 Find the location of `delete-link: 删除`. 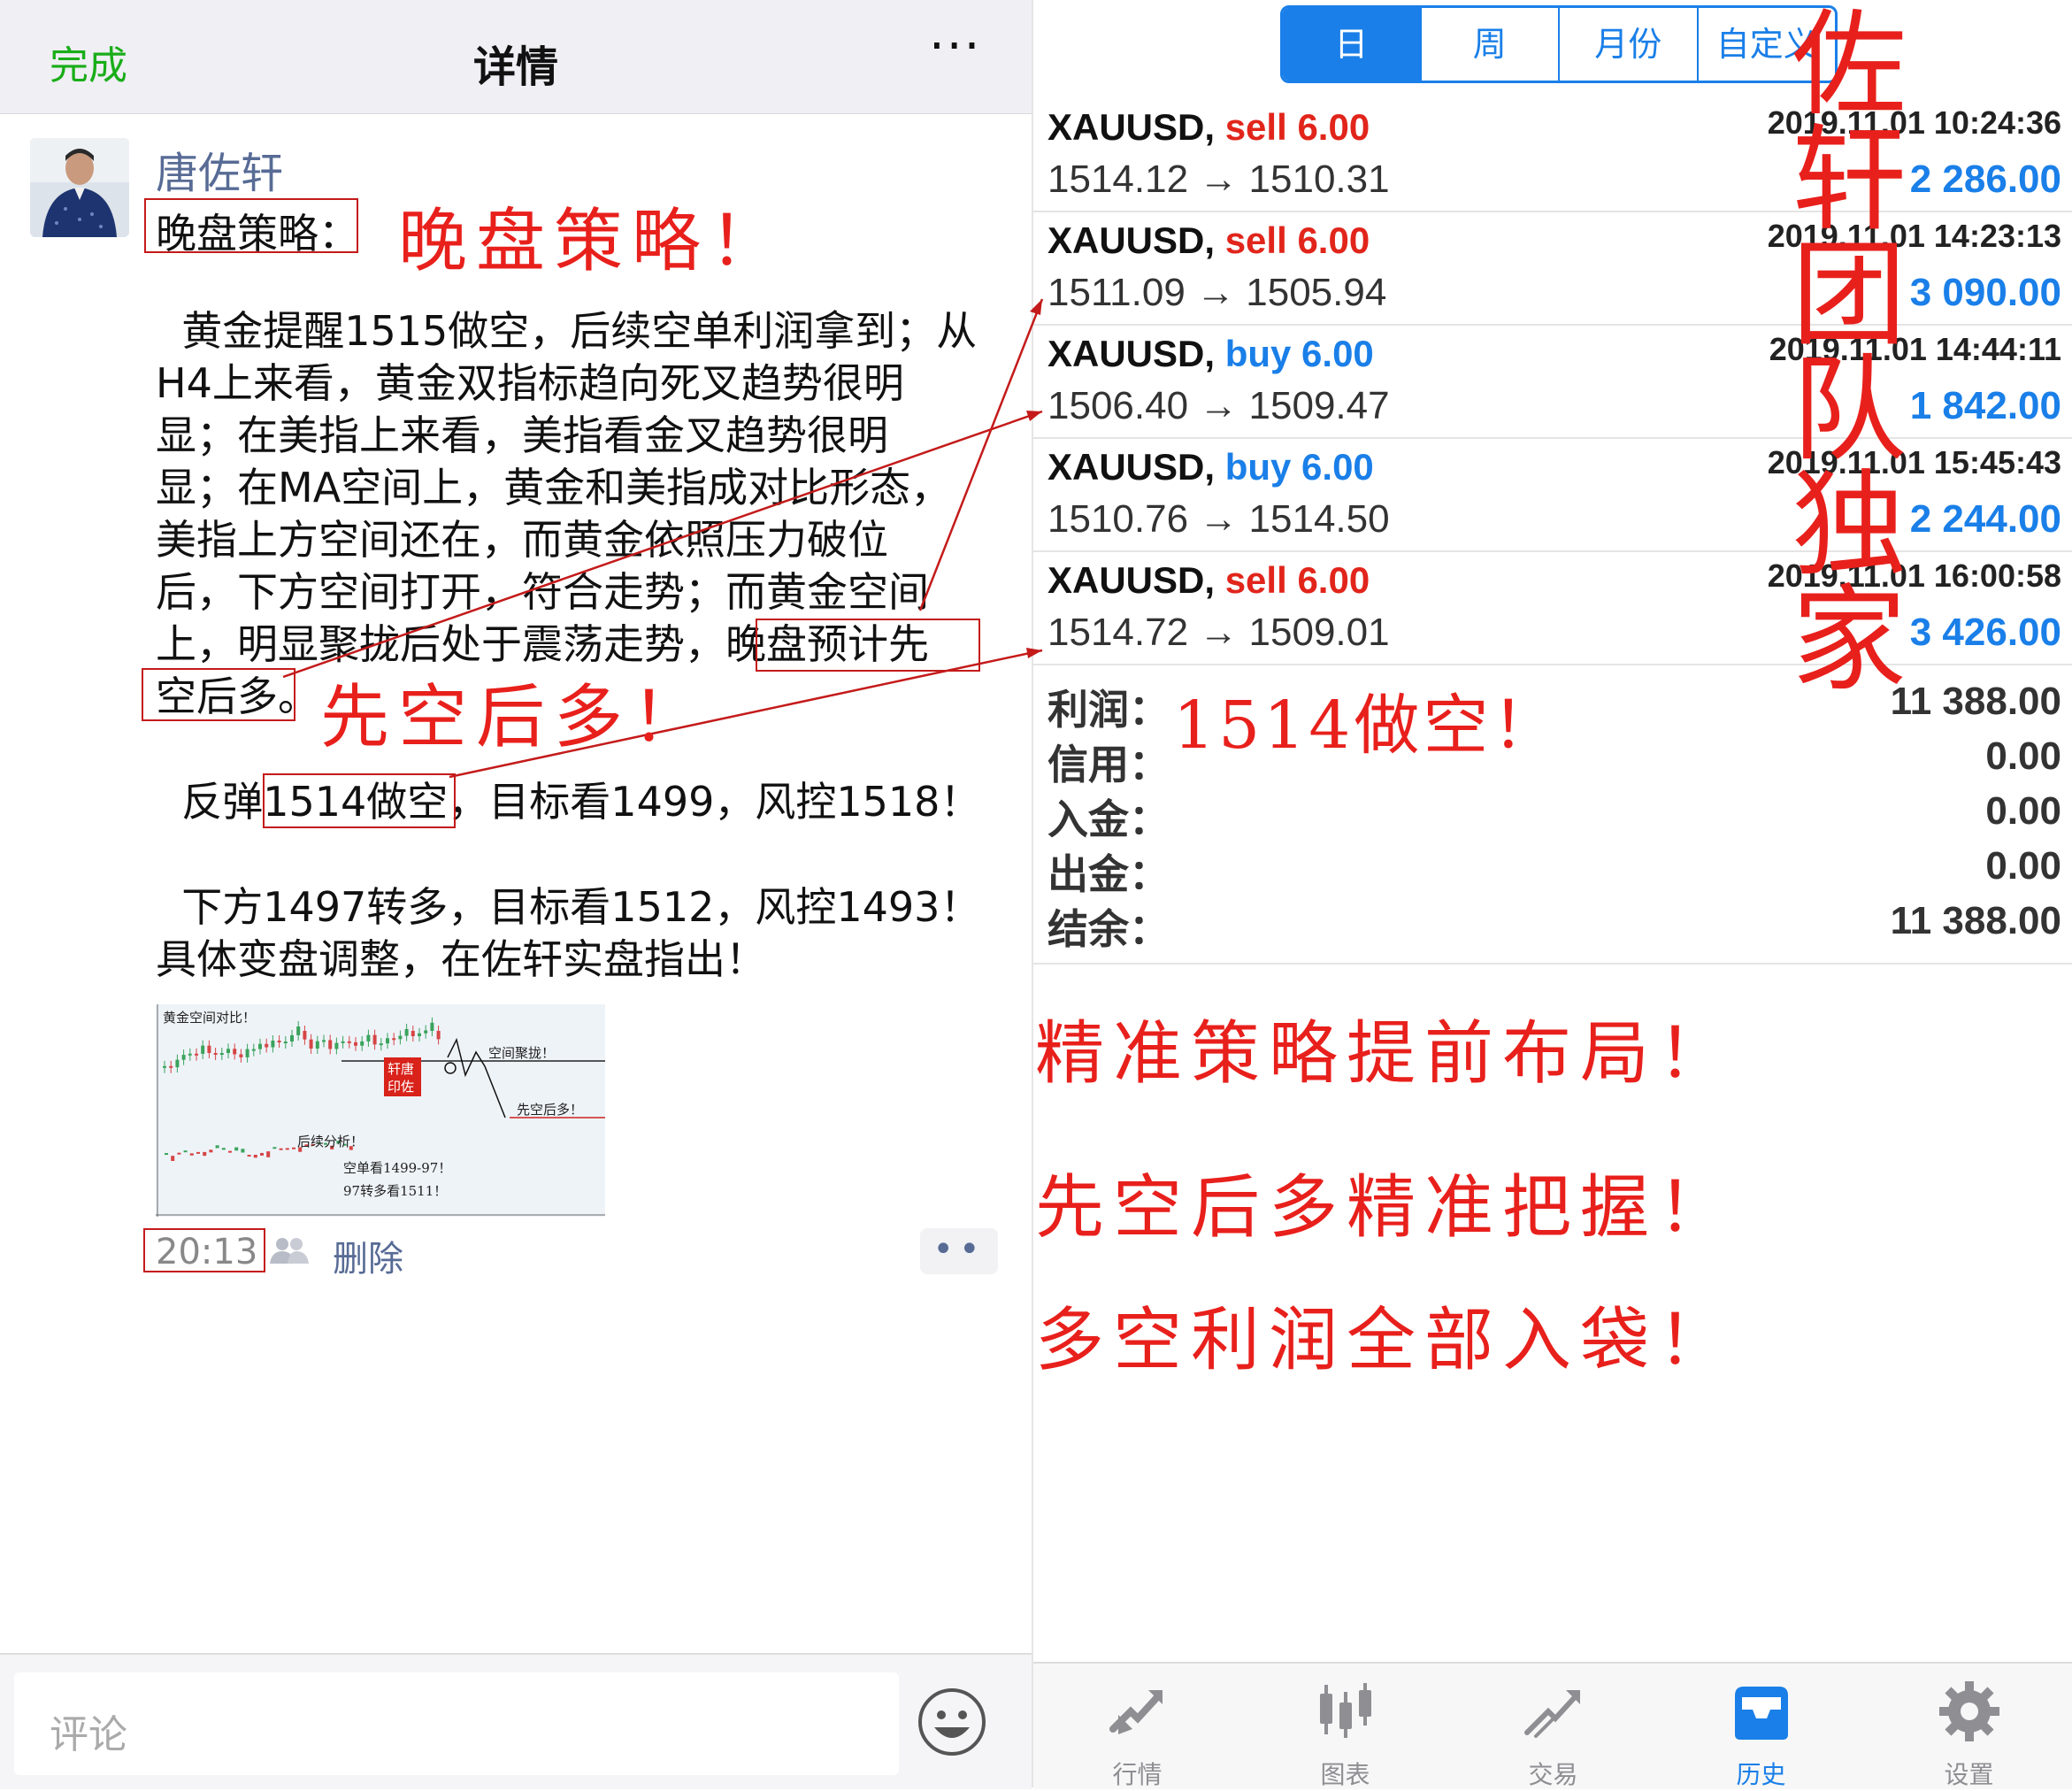

delete-link: 删除 is located at coordinates (368, 1256).